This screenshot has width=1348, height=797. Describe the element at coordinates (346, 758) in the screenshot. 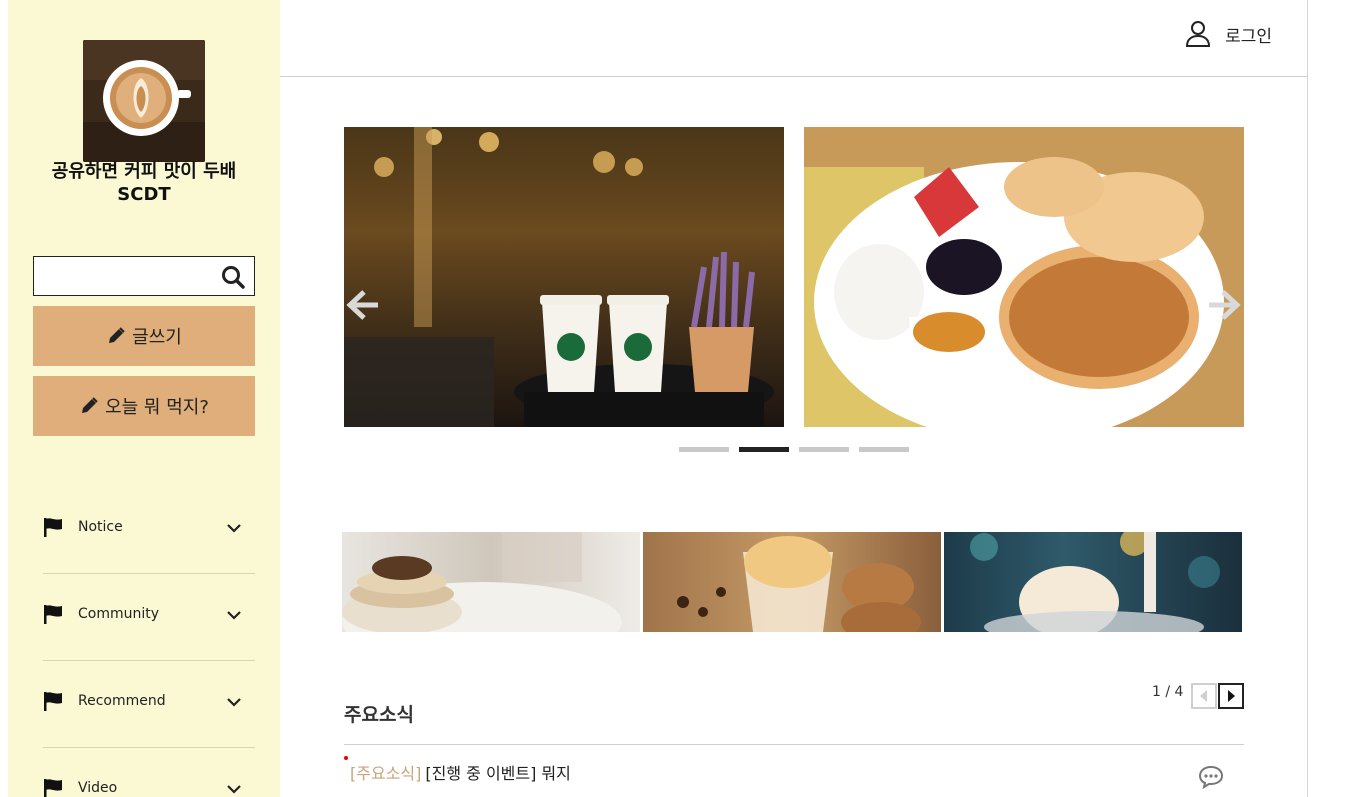

I see `new-marker` at that location.